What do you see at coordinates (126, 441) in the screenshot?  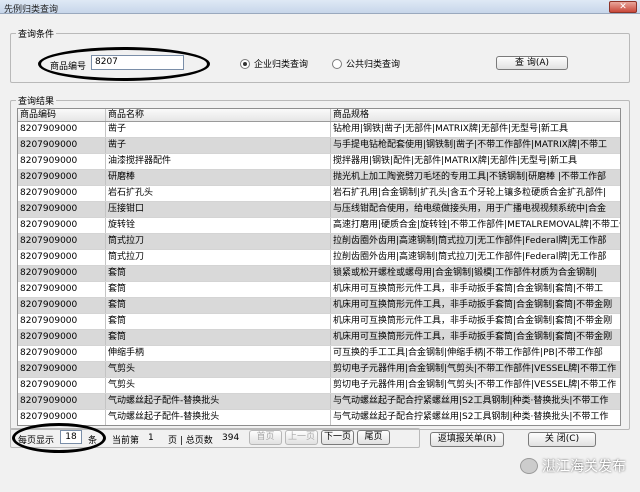 I see `current-page-label: 当前第` at bounding box center [126, 441].